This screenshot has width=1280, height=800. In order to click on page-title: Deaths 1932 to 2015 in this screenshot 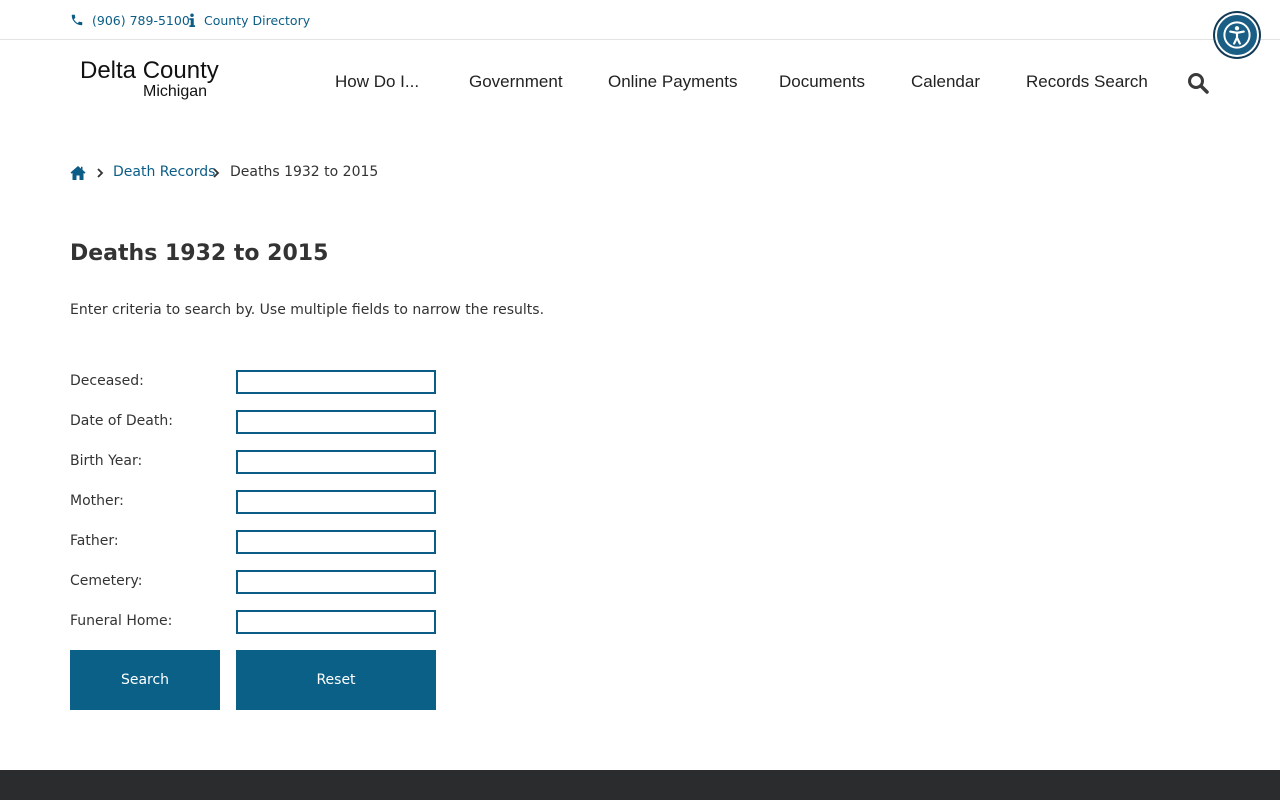, I will do `click(199, 253)`.